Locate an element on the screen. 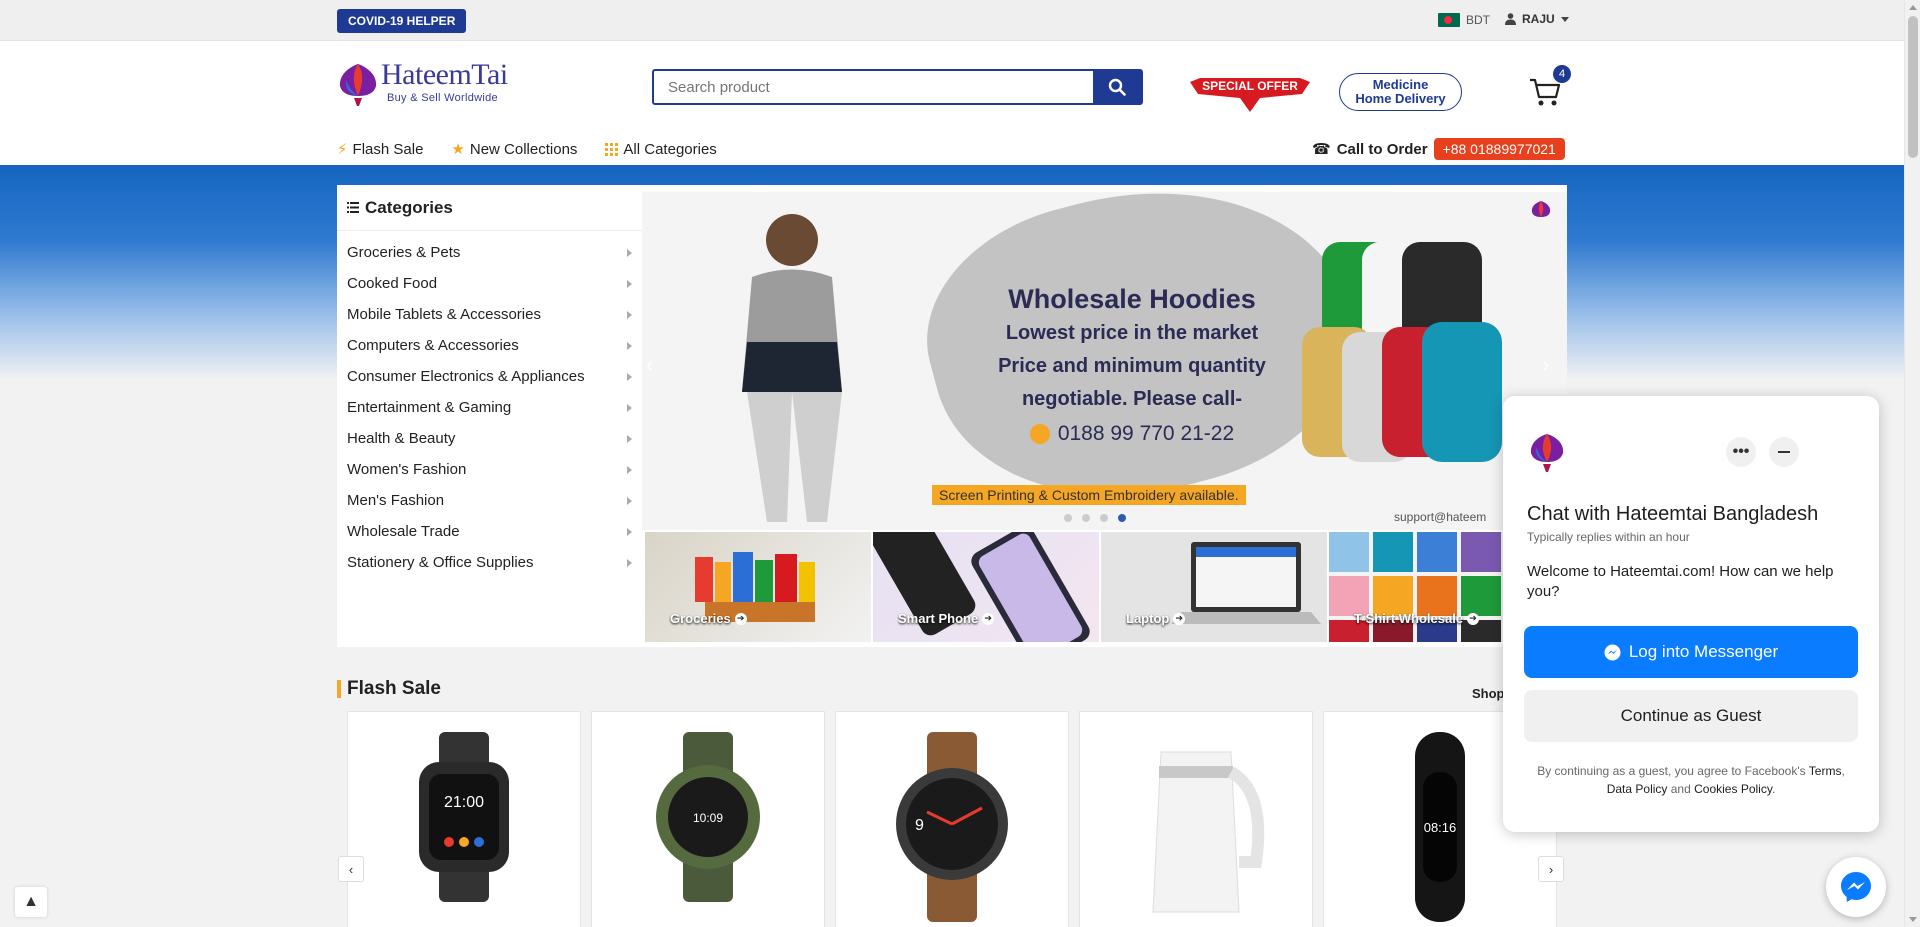 This screenshot has width=1920, height=927. product-card: 9 is located at coordinates (952, 819).